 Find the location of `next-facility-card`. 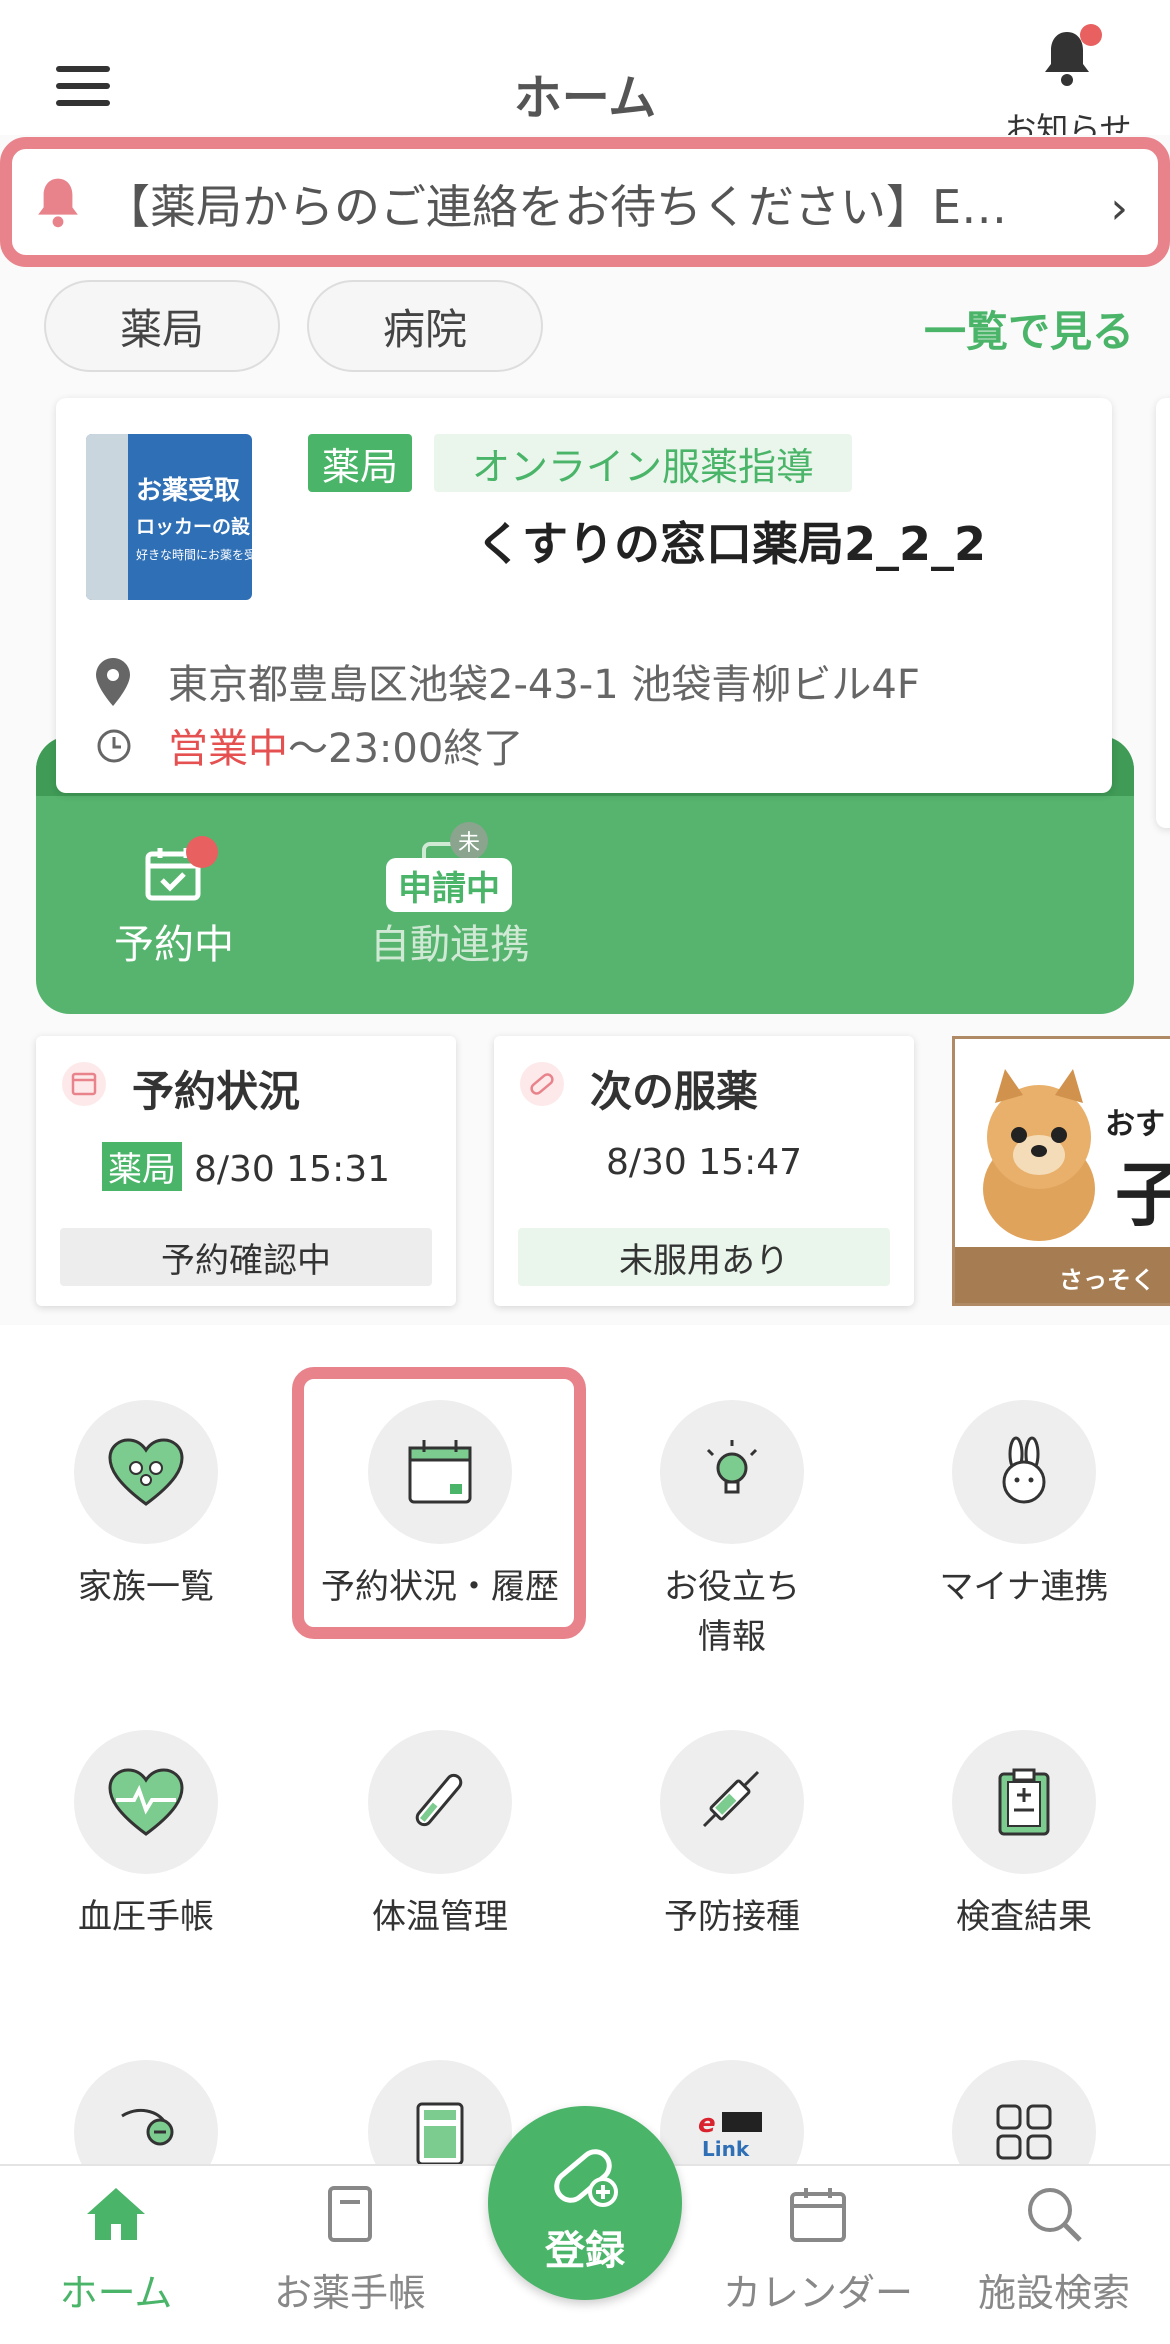

next-facility-card is located at coordinates (1163, 613).